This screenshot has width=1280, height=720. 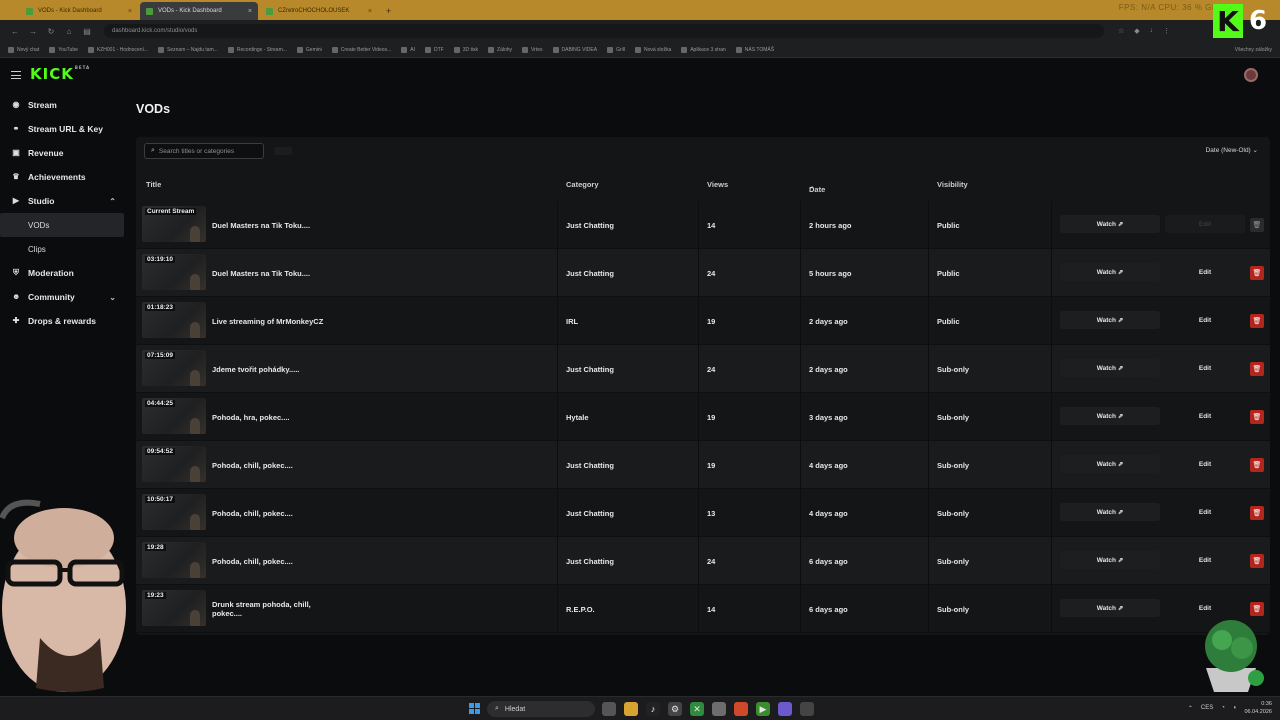 I want to click on bookmark-item: Grill, so click(x=616, y=49).